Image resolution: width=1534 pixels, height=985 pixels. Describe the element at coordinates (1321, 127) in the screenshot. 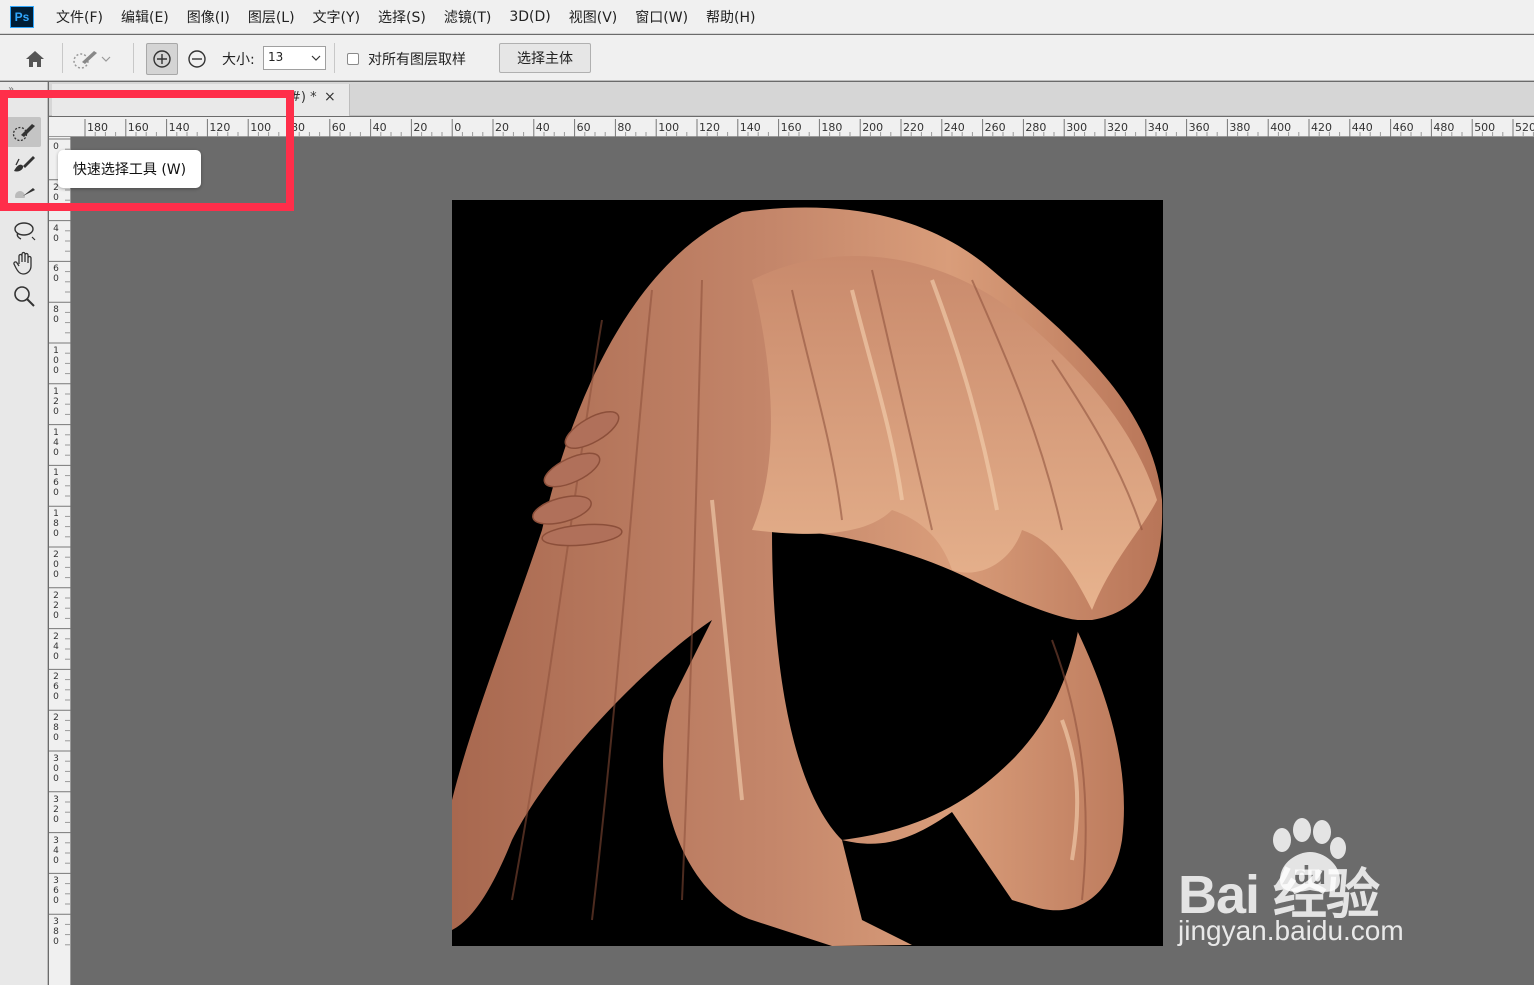

I see `ruler-label: 420` at that location.